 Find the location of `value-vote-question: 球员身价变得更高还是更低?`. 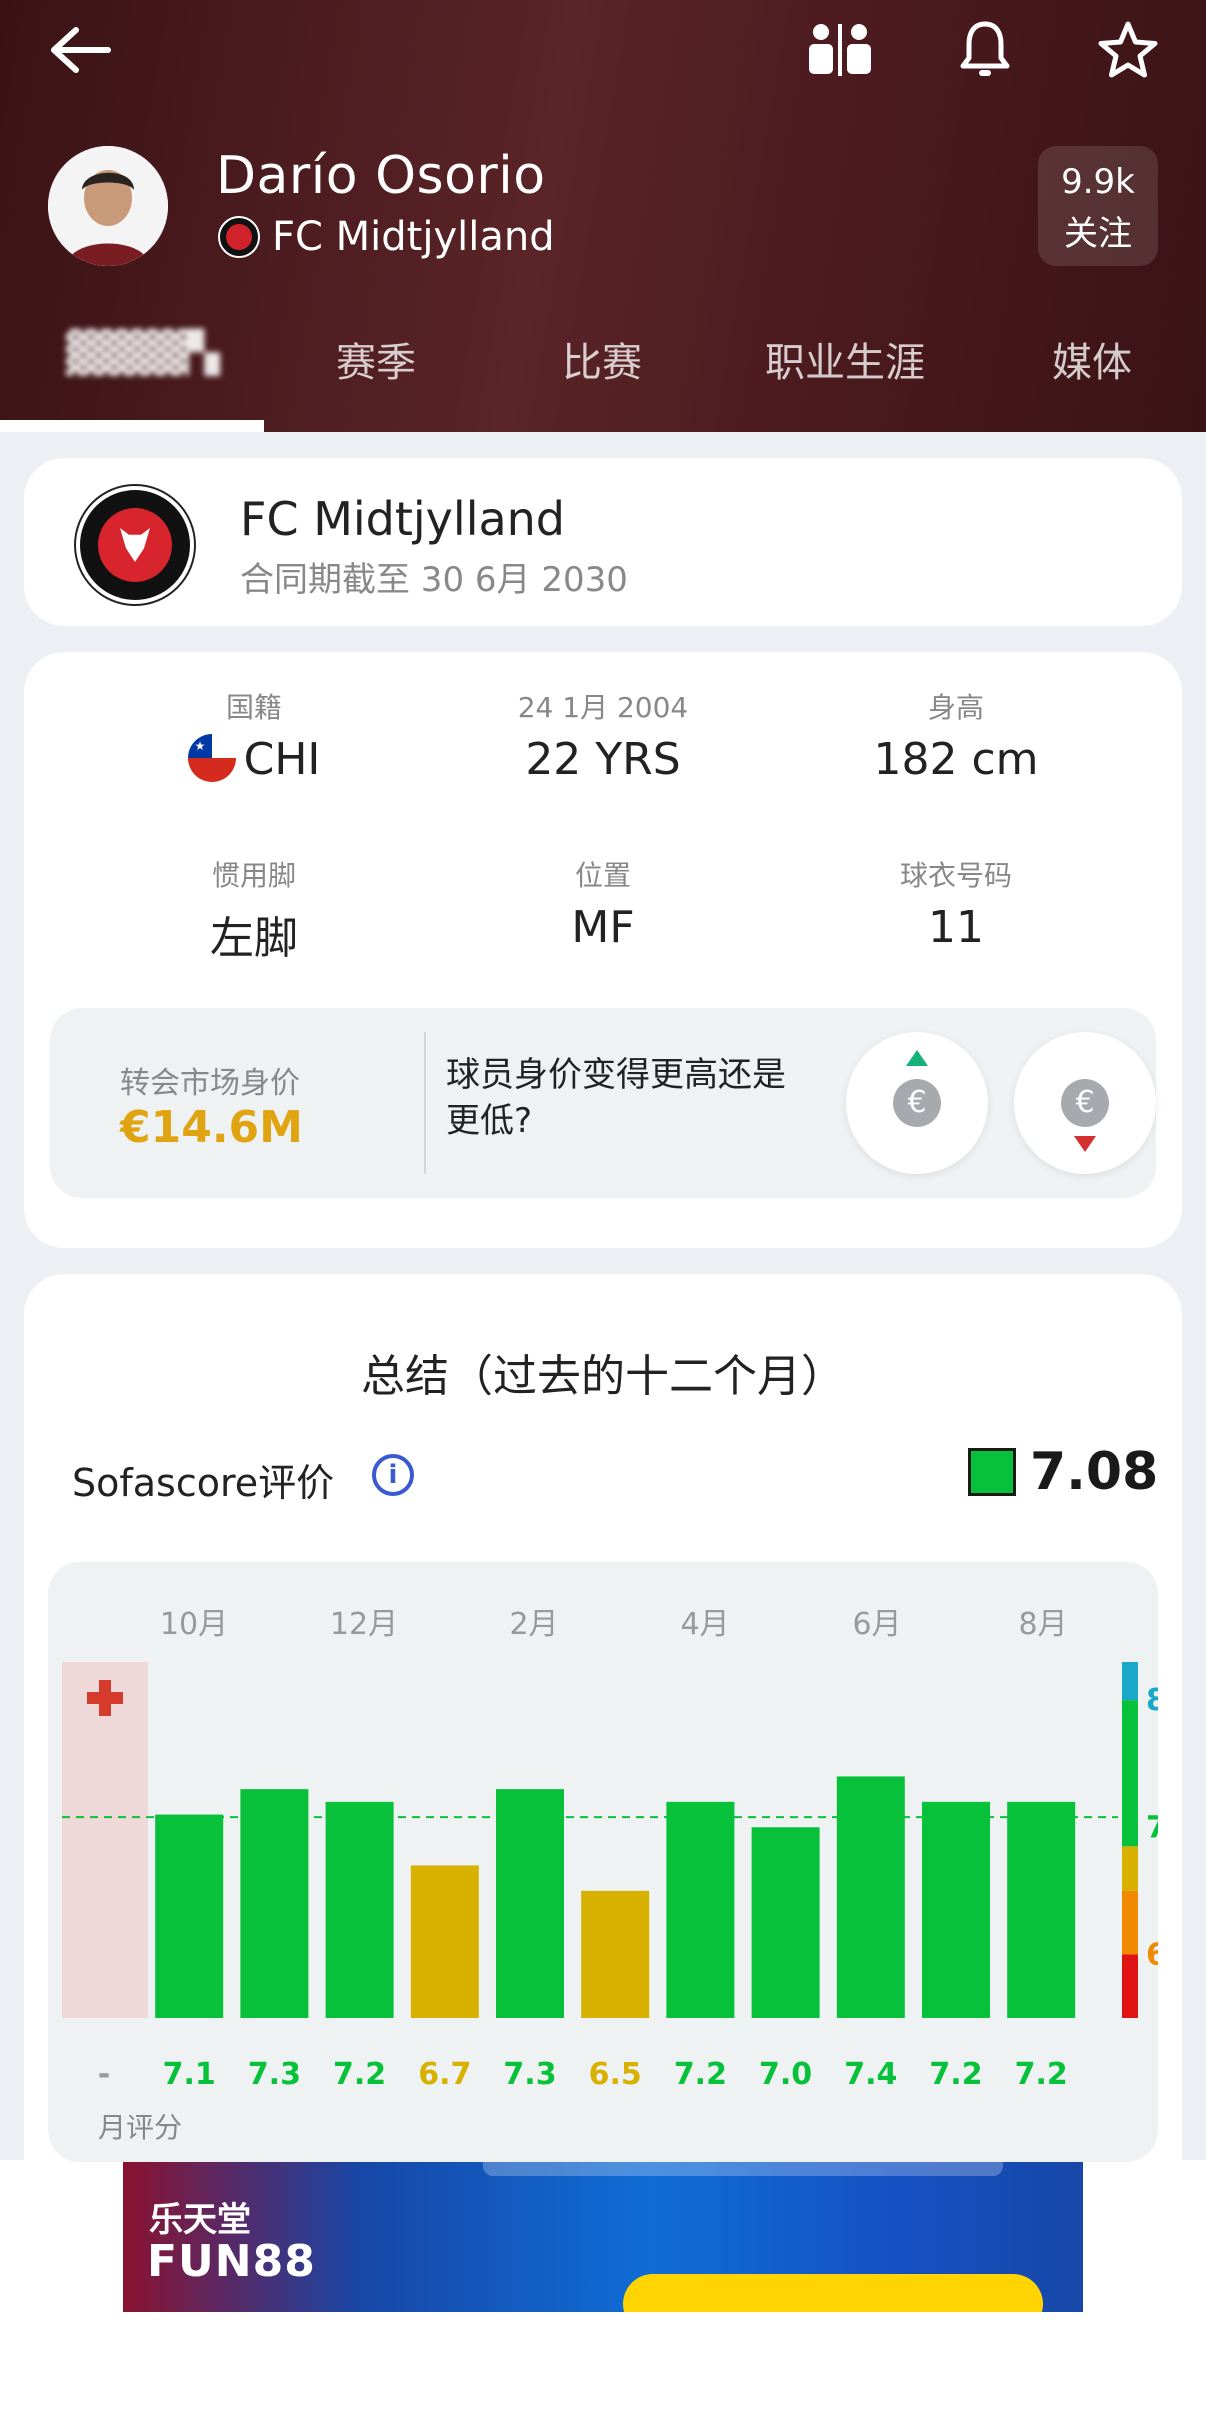

value-vote-question: 球员身价变得更高还是更低? is located at coordinates (616, 1098).